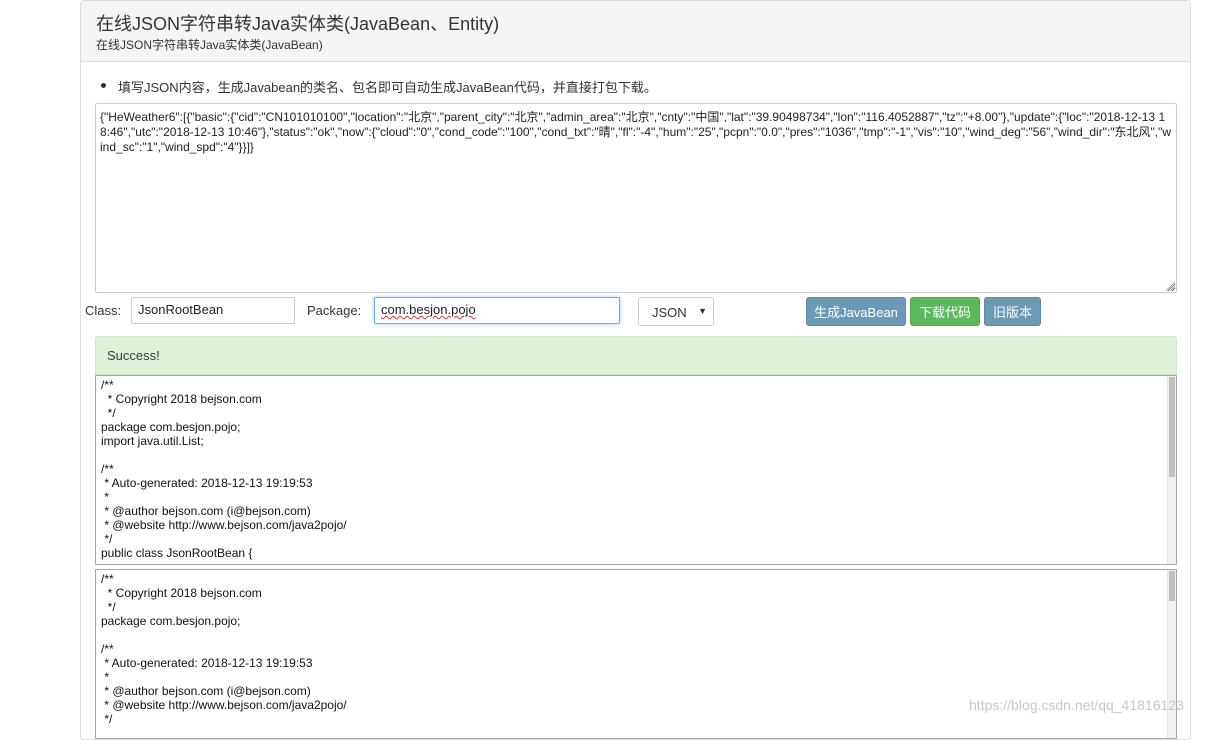  I want to click on resize-grip-icon, so click(1170, 286).